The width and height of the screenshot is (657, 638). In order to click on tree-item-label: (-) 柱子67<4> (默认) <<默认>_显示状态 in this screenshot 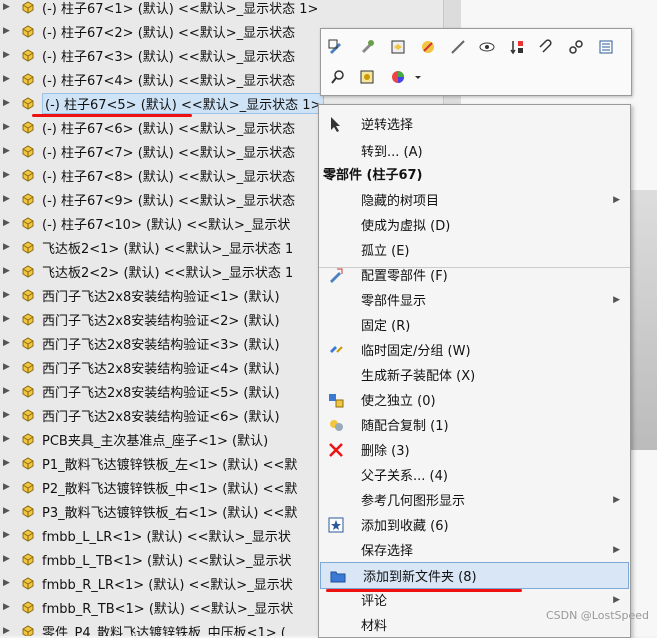, I will do `click(169, 81)`.